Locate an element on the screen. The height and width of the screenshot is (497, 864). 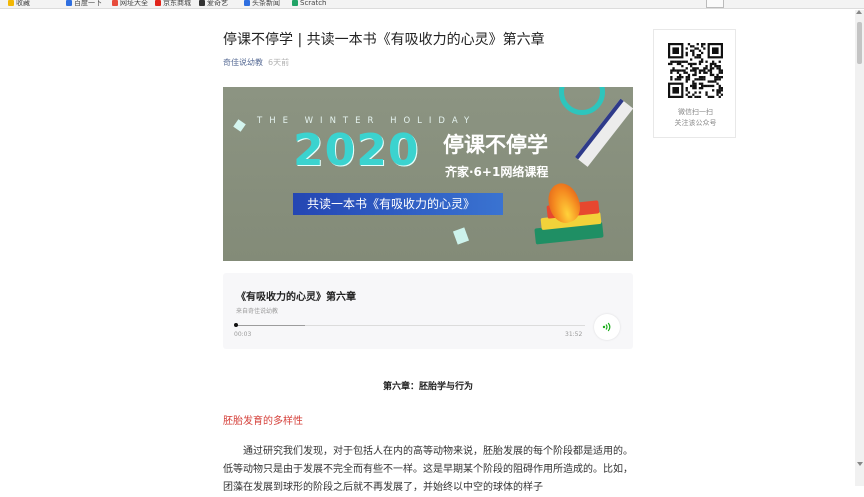
banner-slogan: 停课不停学 is located at coordinates (495, 145).